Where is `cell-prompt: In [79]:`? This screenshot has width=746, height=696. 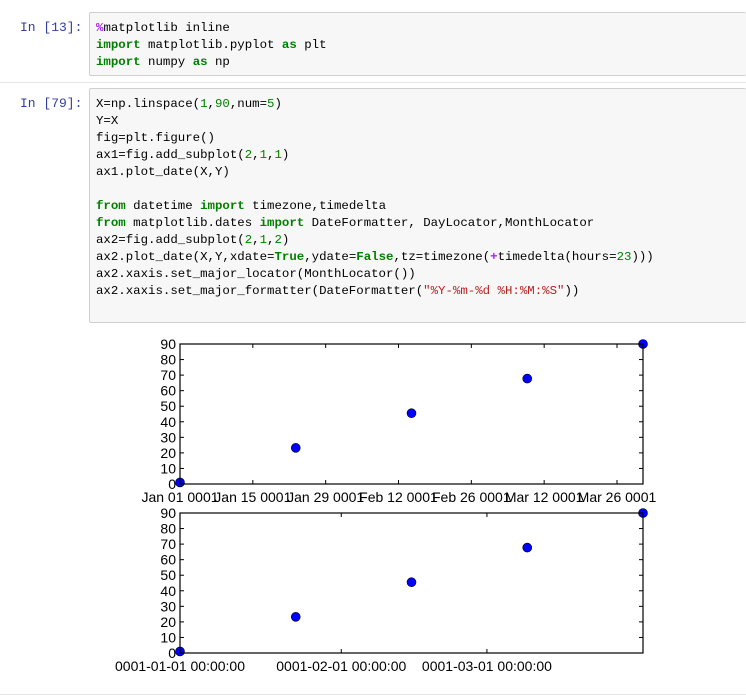 cell-prompt: In [79]: is located at coordinates (51, 103).